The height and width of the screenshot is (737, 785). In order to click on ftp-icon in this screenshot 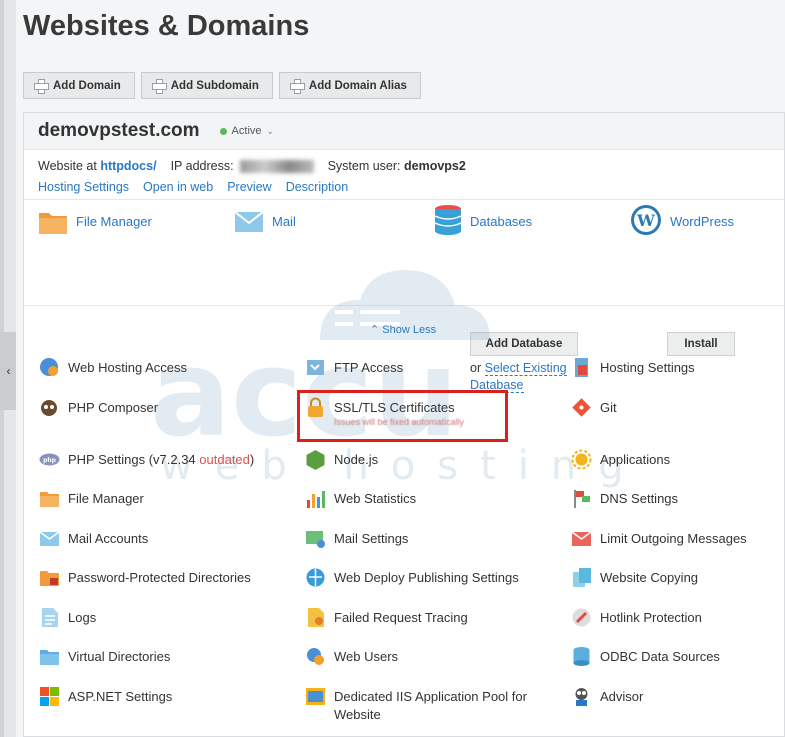, I will do `click(315, 367)`.